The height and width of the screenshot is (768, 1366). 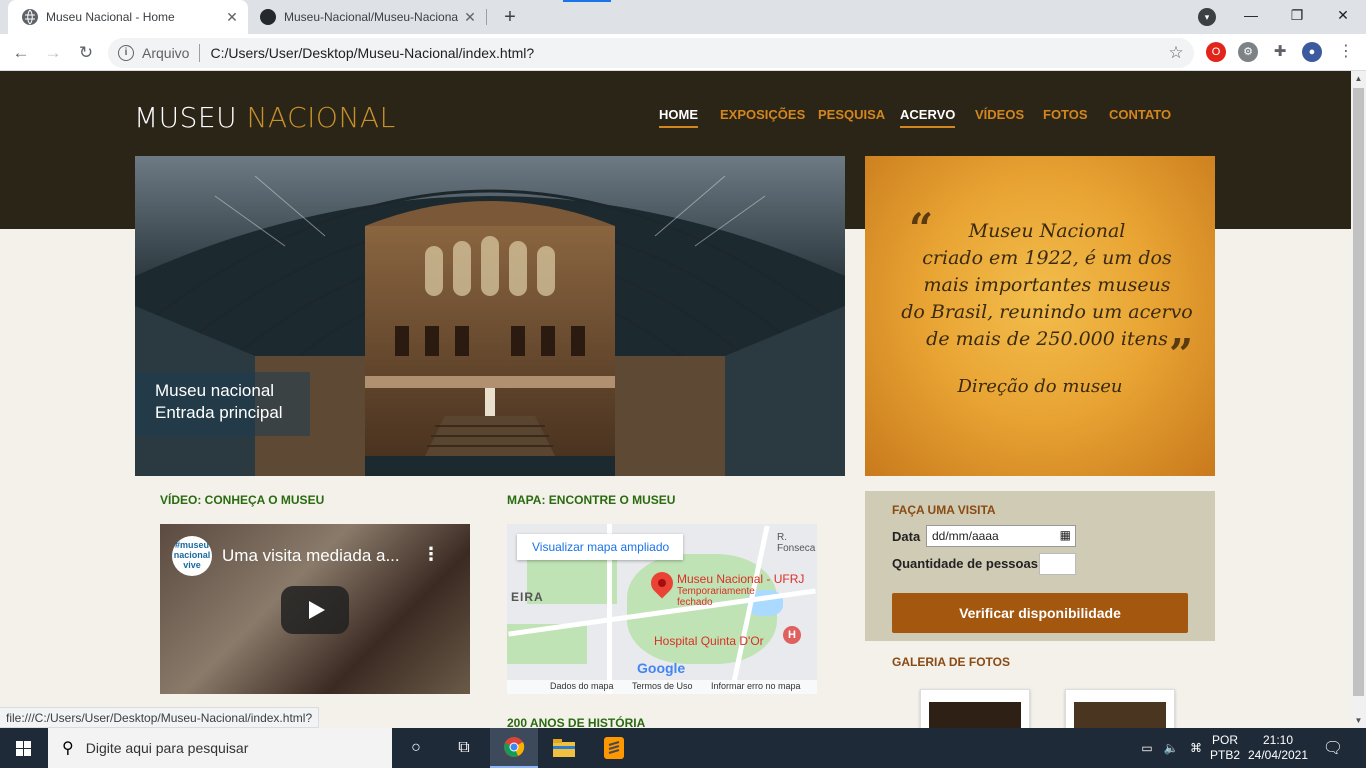 I want to click on search-icon: ⚲, so click(x=68, y=748).